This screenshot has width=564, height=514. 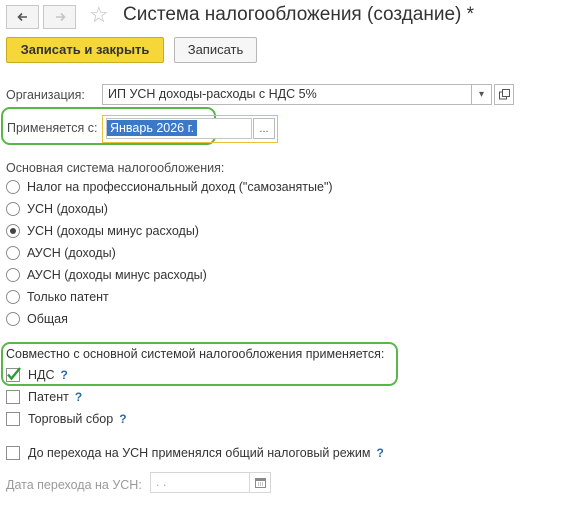 What do you see at coordinates (68, 297) in the screenshot?
I see `radio-label: Только патент` at bounding box center [68, 297].